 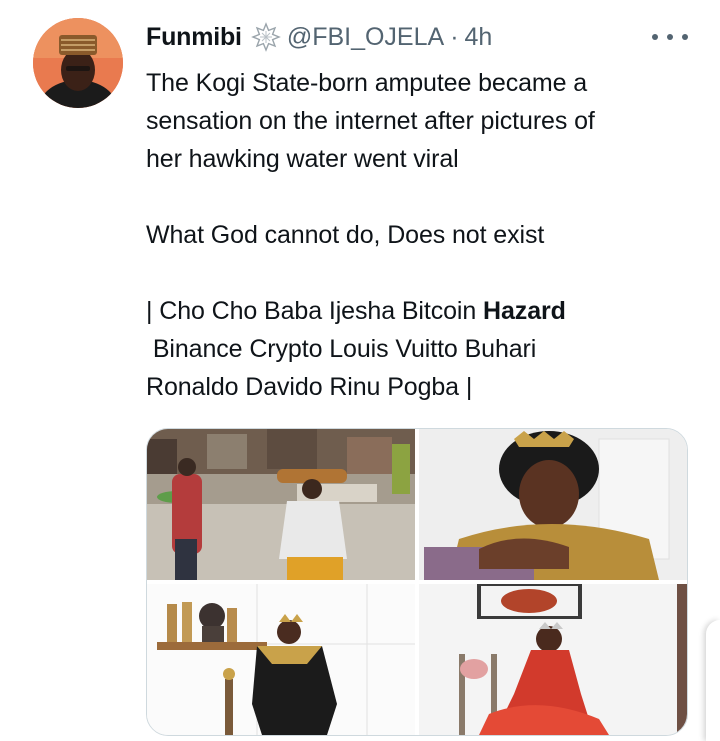 I want to click on avatar, so click(x=78, y=63).